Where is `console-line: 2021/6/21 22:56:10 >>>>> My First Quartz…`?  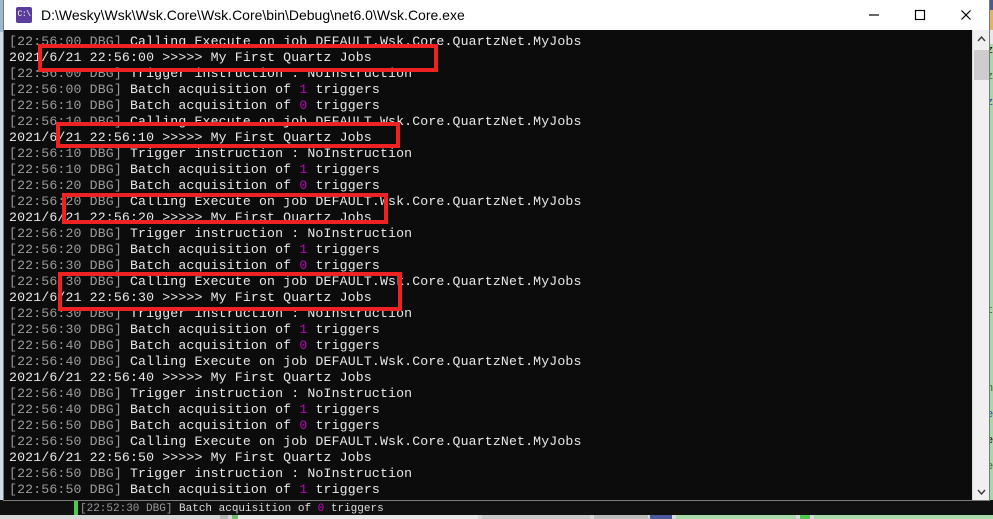 console-line: 2021/6/21 22:56:10 >>>>> My First Quartz… is located at coordinates (490, 138).